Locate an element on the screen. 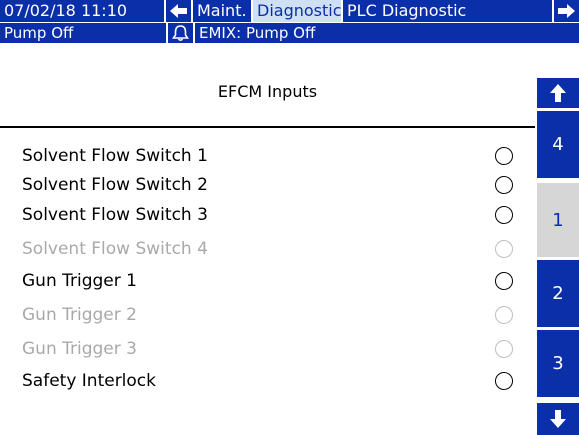  scroll-down-button is located at coordinates (558, 419).